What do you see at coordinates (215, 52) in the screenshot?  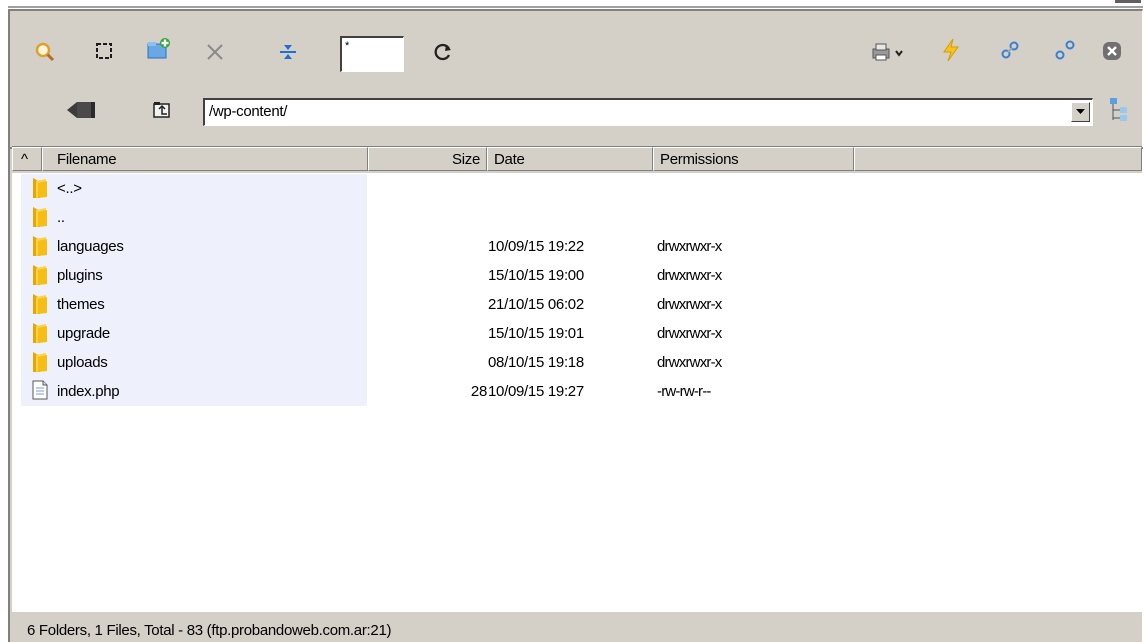 I see `delete-icon` at bounding box center [215, 52].